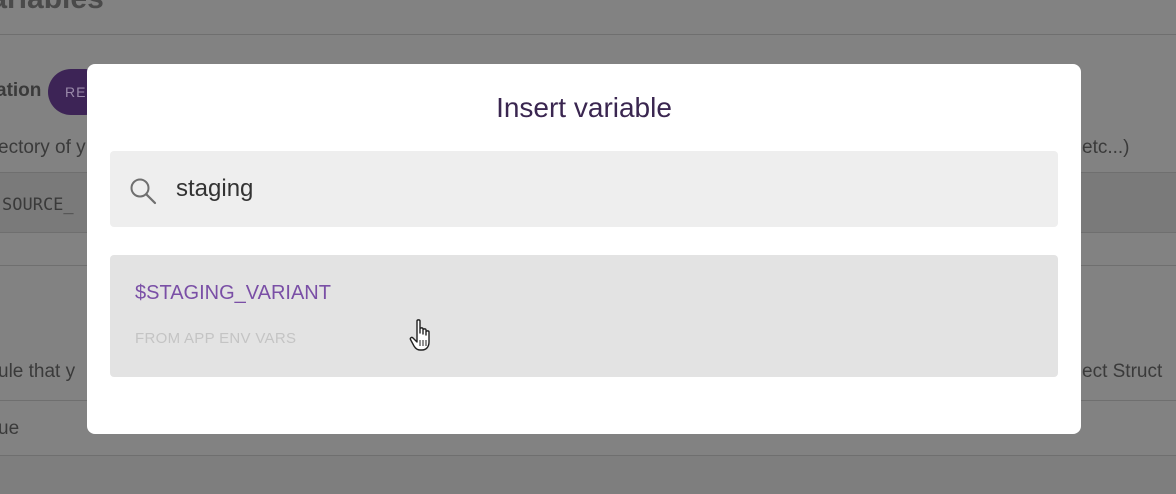 The image size is (1176, 494). Describe the element at coordinates (38, 205) in the screenshot. I see `code-value: SOURCE_` at that location.